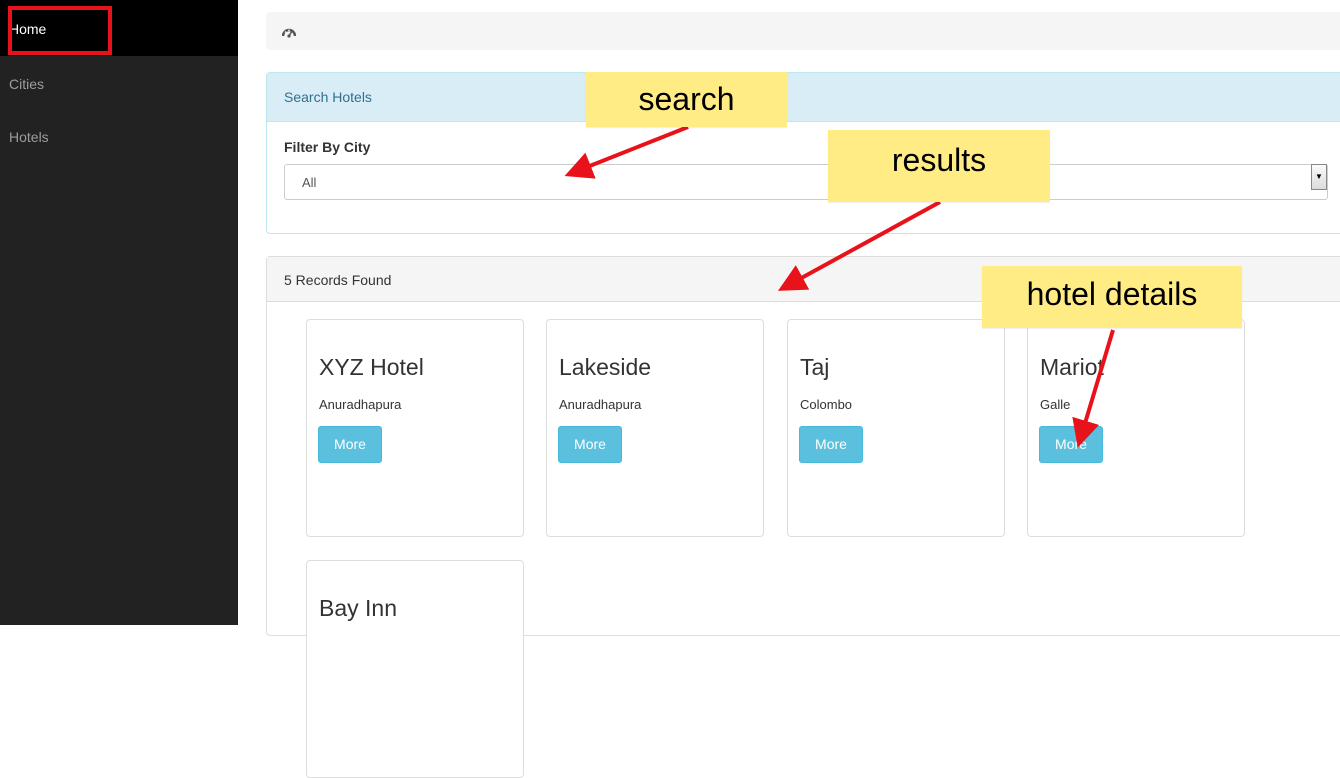 The height and width of the screenshot is (778, 1340). I want to click on search-panel-heading: Search Hotels, so click(803, 97).